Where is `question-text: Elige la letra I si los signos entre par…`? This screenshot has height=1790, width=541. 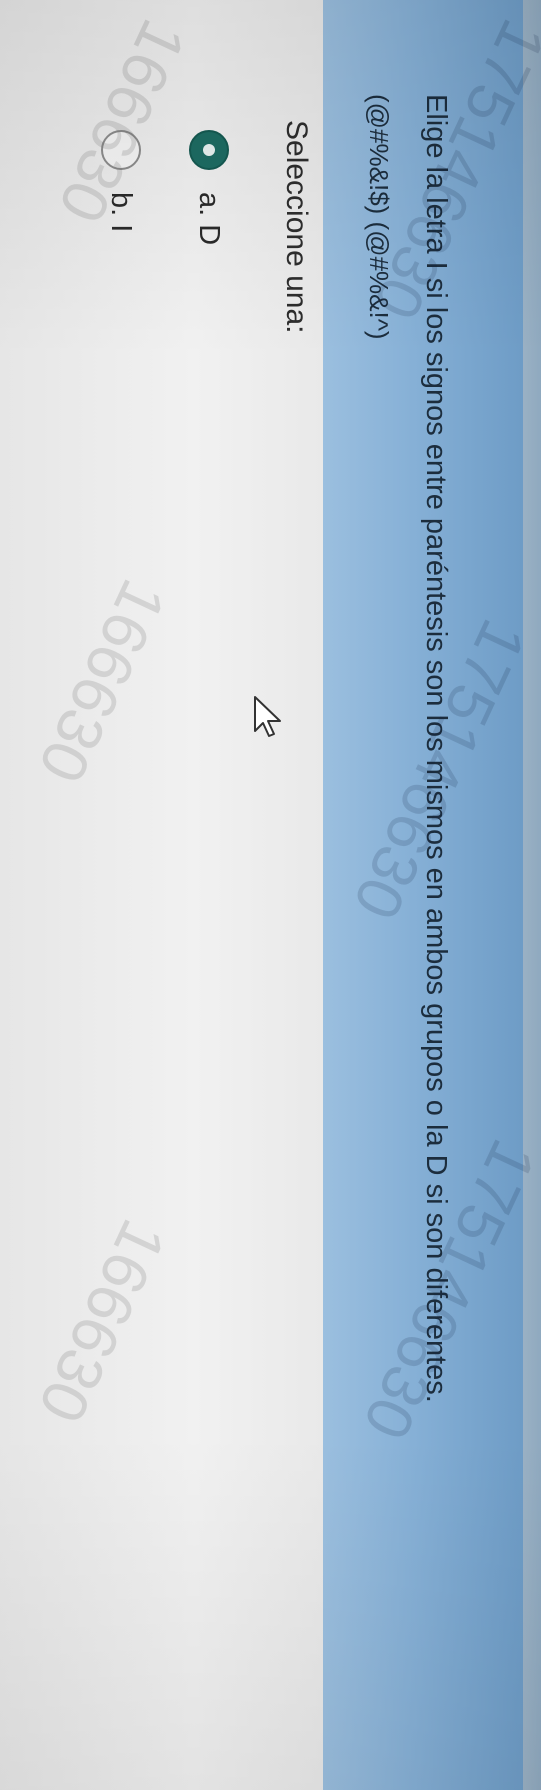 question-text: Elige la letra I si los signos entre par… is located at coordinates (436, 748).